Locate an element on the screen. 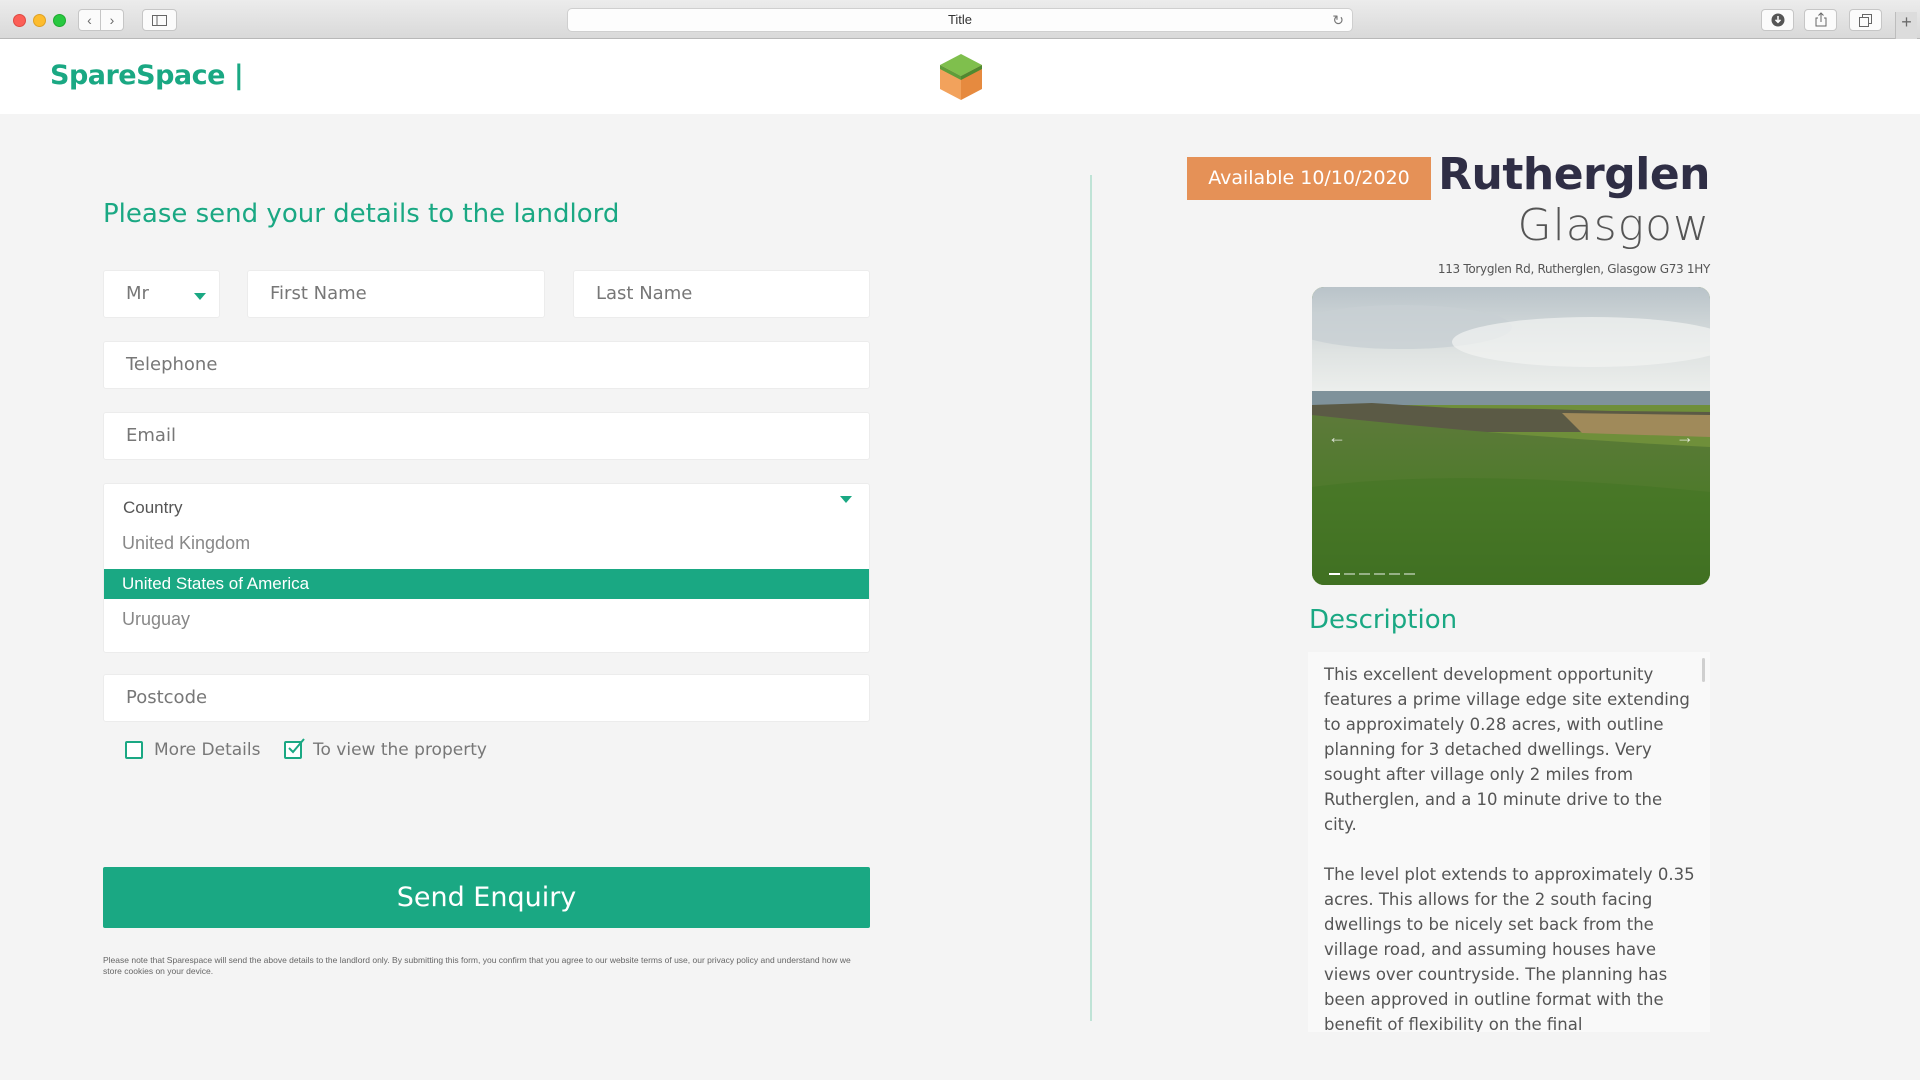 The width and height of the screenshot is (1920, 1080). site-header: SpareSpace | is located at coordinates (960, 76).